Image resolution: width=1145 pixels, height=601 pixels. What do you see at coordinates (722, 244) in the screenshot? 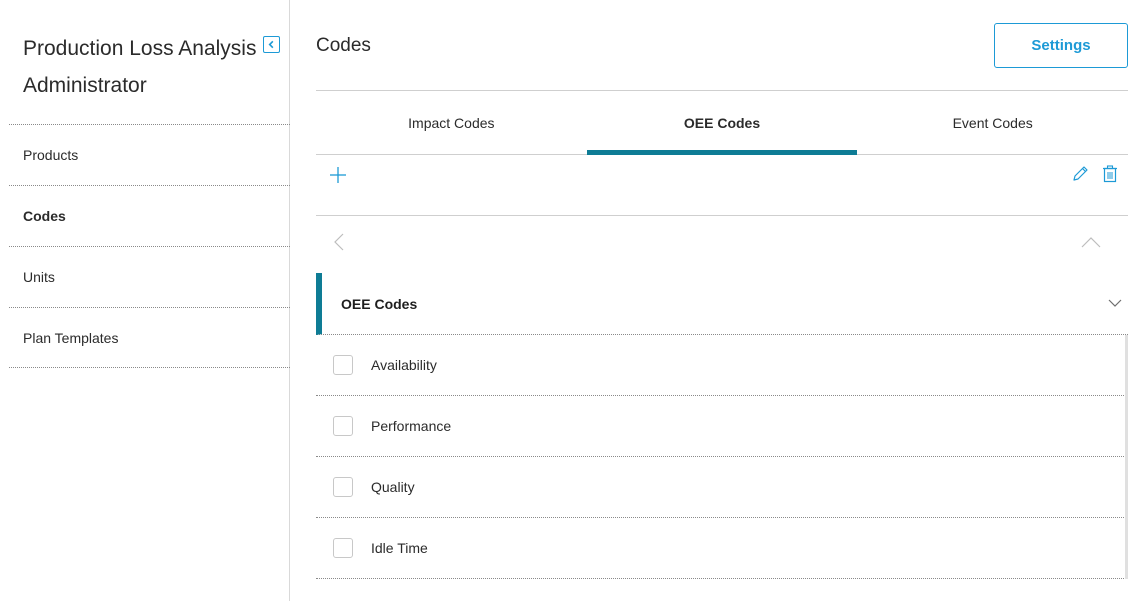
I see `navigation-row` at bounding box center [722, 244].